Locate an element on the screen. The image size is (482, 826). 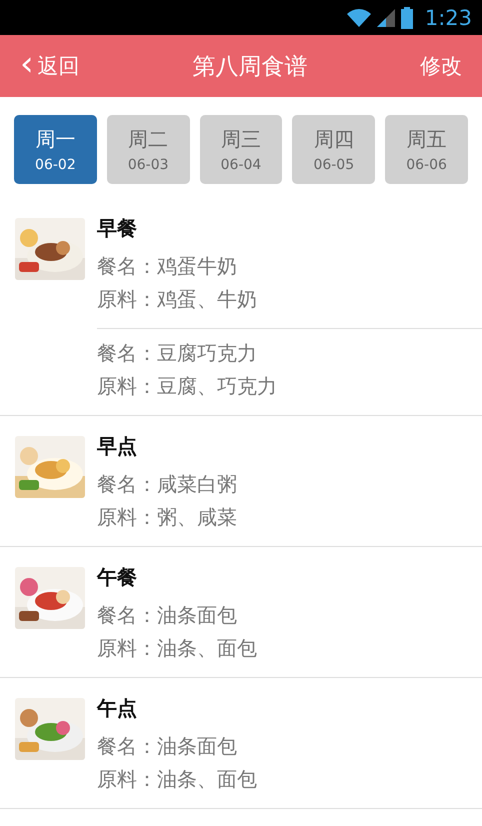
dish-name: 餐名：鸡蛋牛奶 is located at coordinates (167, 266).